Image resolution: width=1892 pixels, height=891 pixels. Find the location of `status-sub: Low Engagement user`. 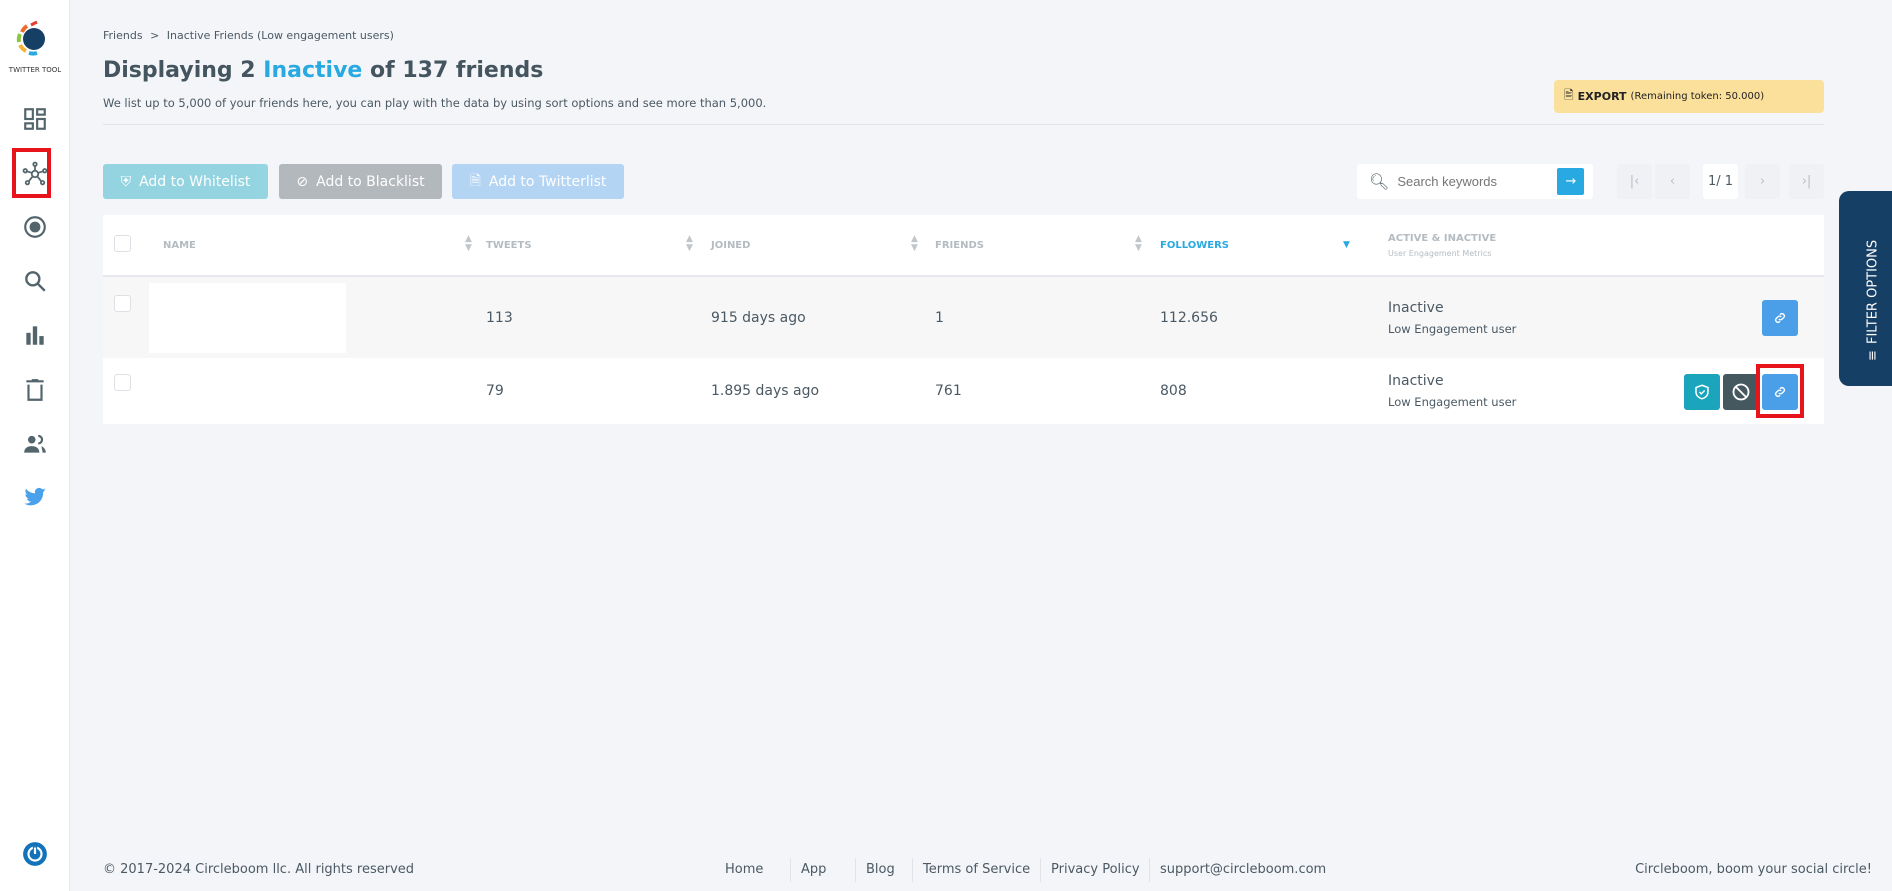

status-sub: Low Engagement user is located at coordinates (1452, 328).